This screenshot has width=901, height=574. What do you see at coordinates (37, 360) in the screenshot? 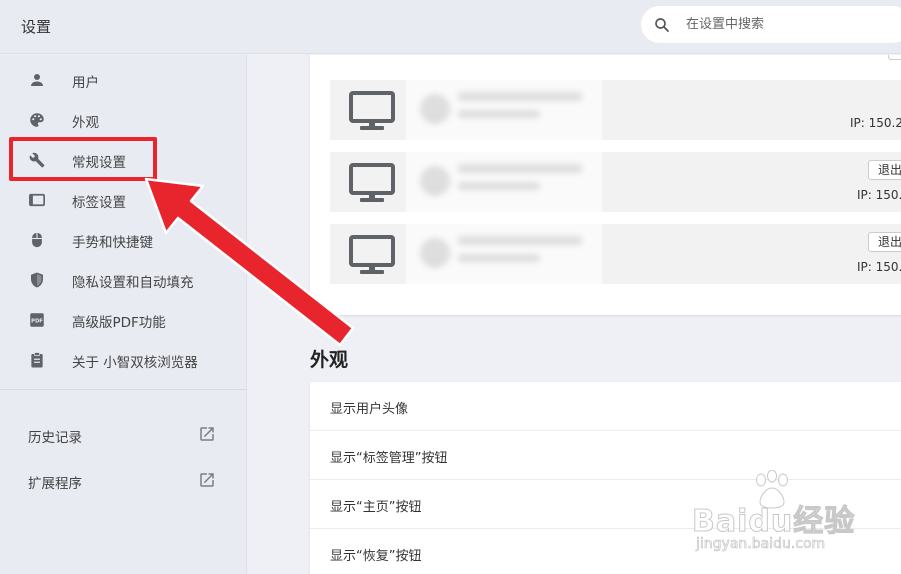
I see `clipboard-icon` at bounding box center [37, 360].